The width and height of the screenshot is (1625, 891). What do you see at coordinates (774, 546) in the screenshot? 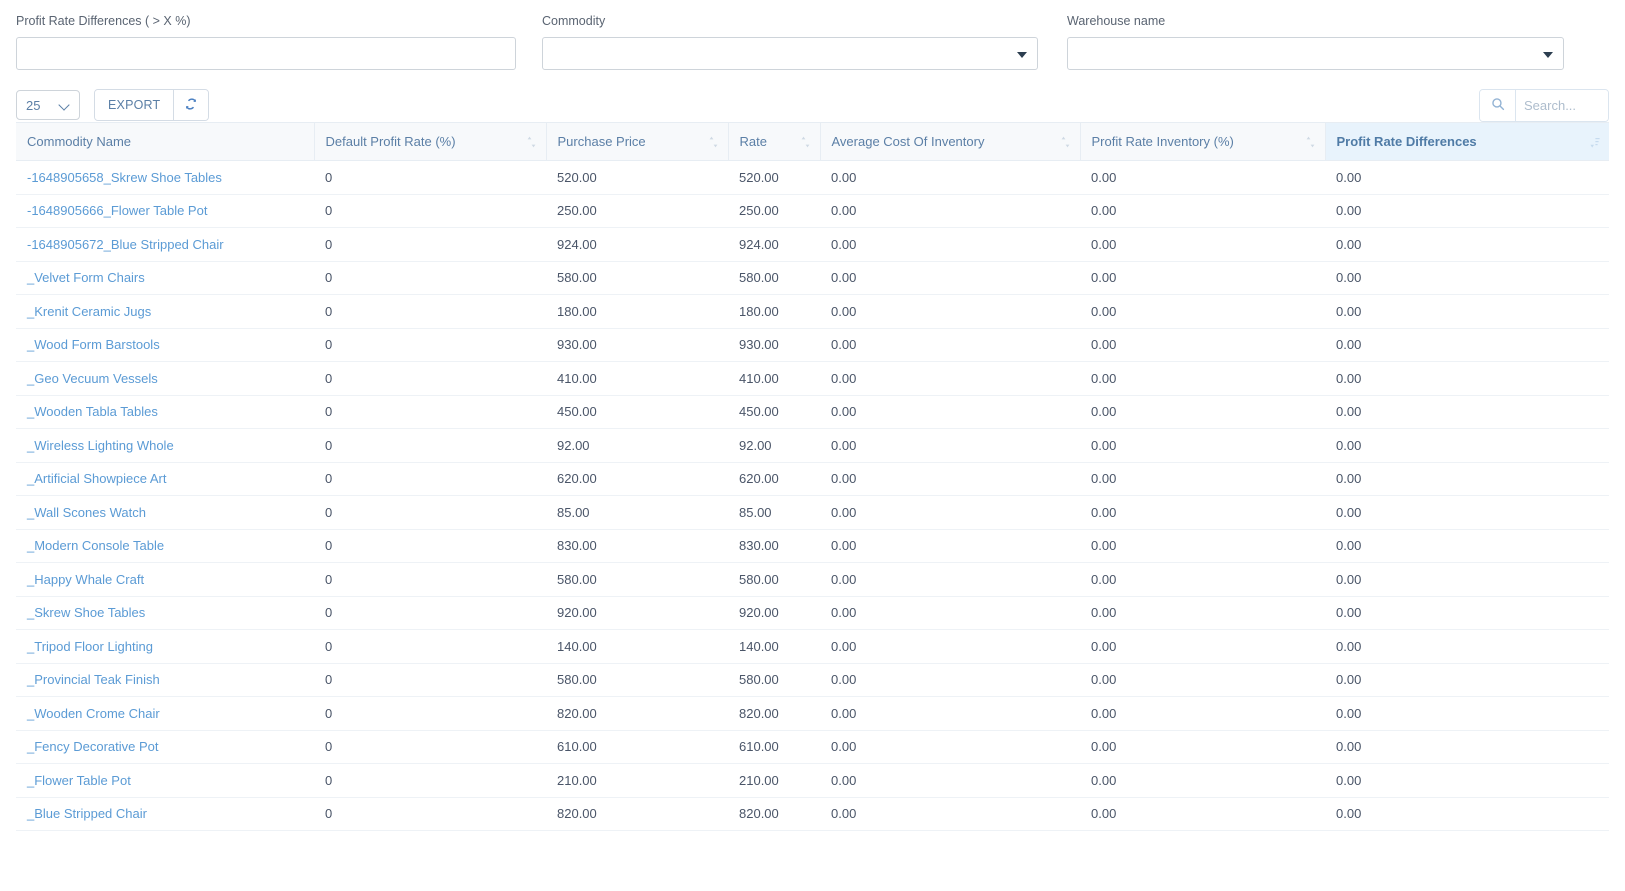
I see `cell-rate: 830.00` at bounding box center [774, 546].